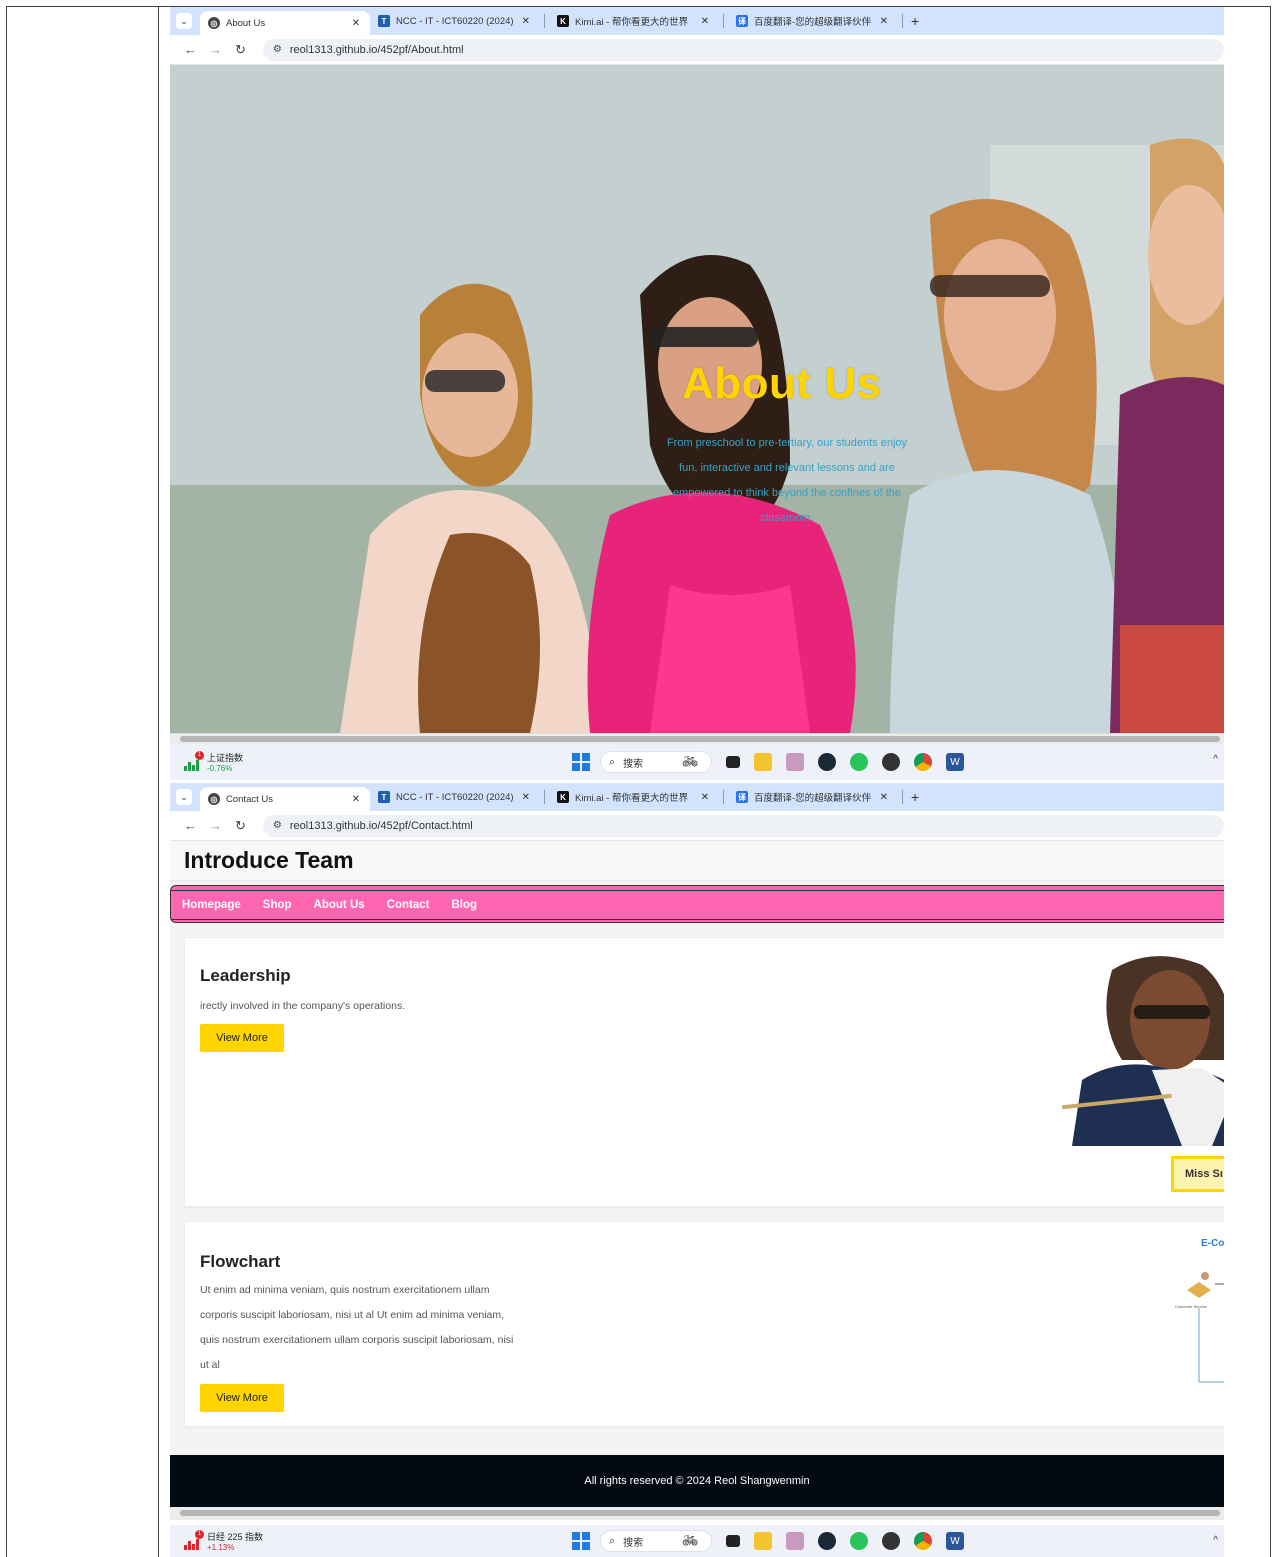 This screenshot has height=1557, width=1275. Describe the element at coordinates (743, 825) in the screenshot. I see `url-field: ⚙ reol1313.github.io/452pf/Contact.html` at that location.